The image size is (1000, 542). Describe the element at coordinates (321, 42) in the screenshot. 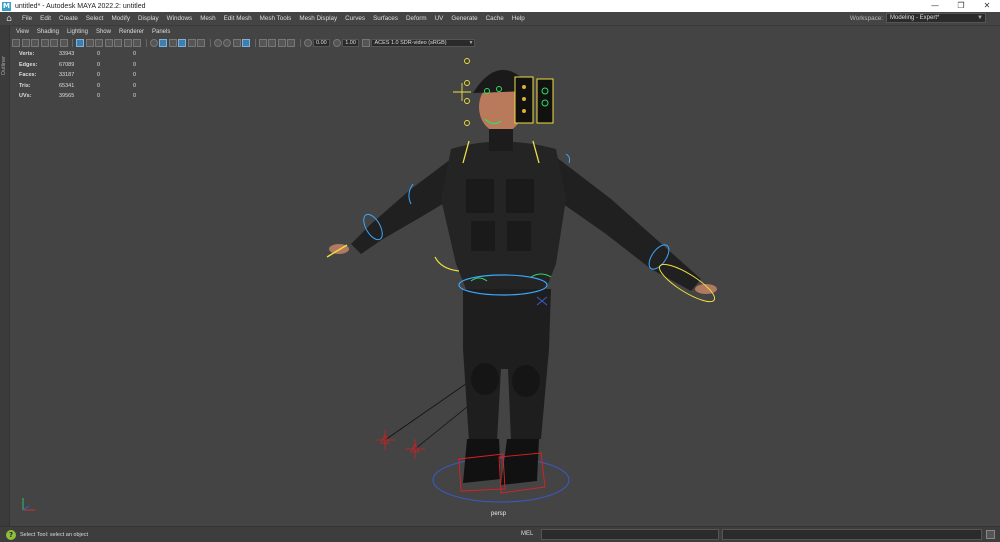

I see `exposure-field: 0.00` at that location.